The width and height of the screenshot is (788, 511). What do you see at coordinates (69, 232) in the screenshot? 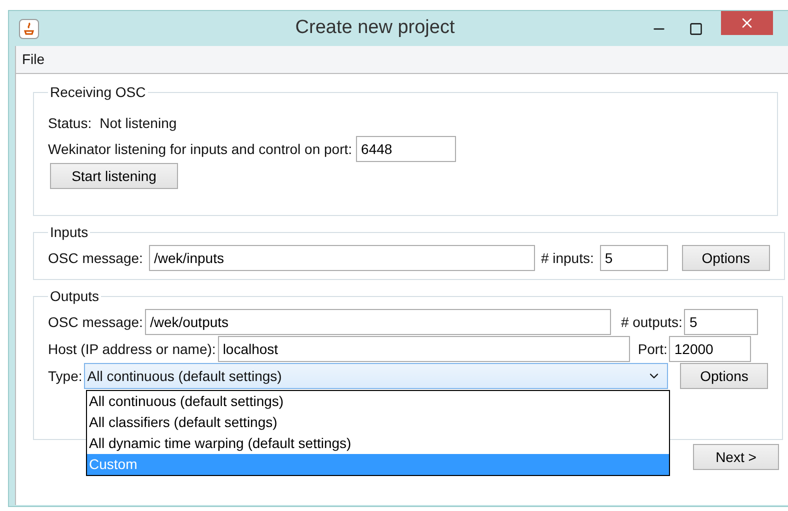
I see `group-title: Inputs` at bounding box center [69, 232].